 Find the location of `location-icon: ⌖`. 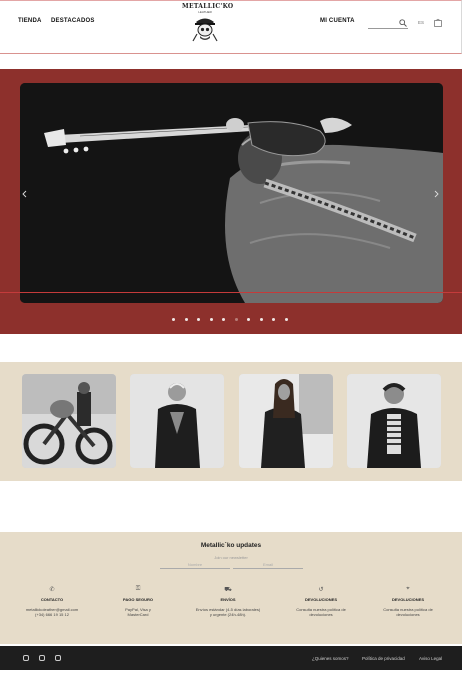

location-icon: ⌖ is located at coordinates (408, 589).